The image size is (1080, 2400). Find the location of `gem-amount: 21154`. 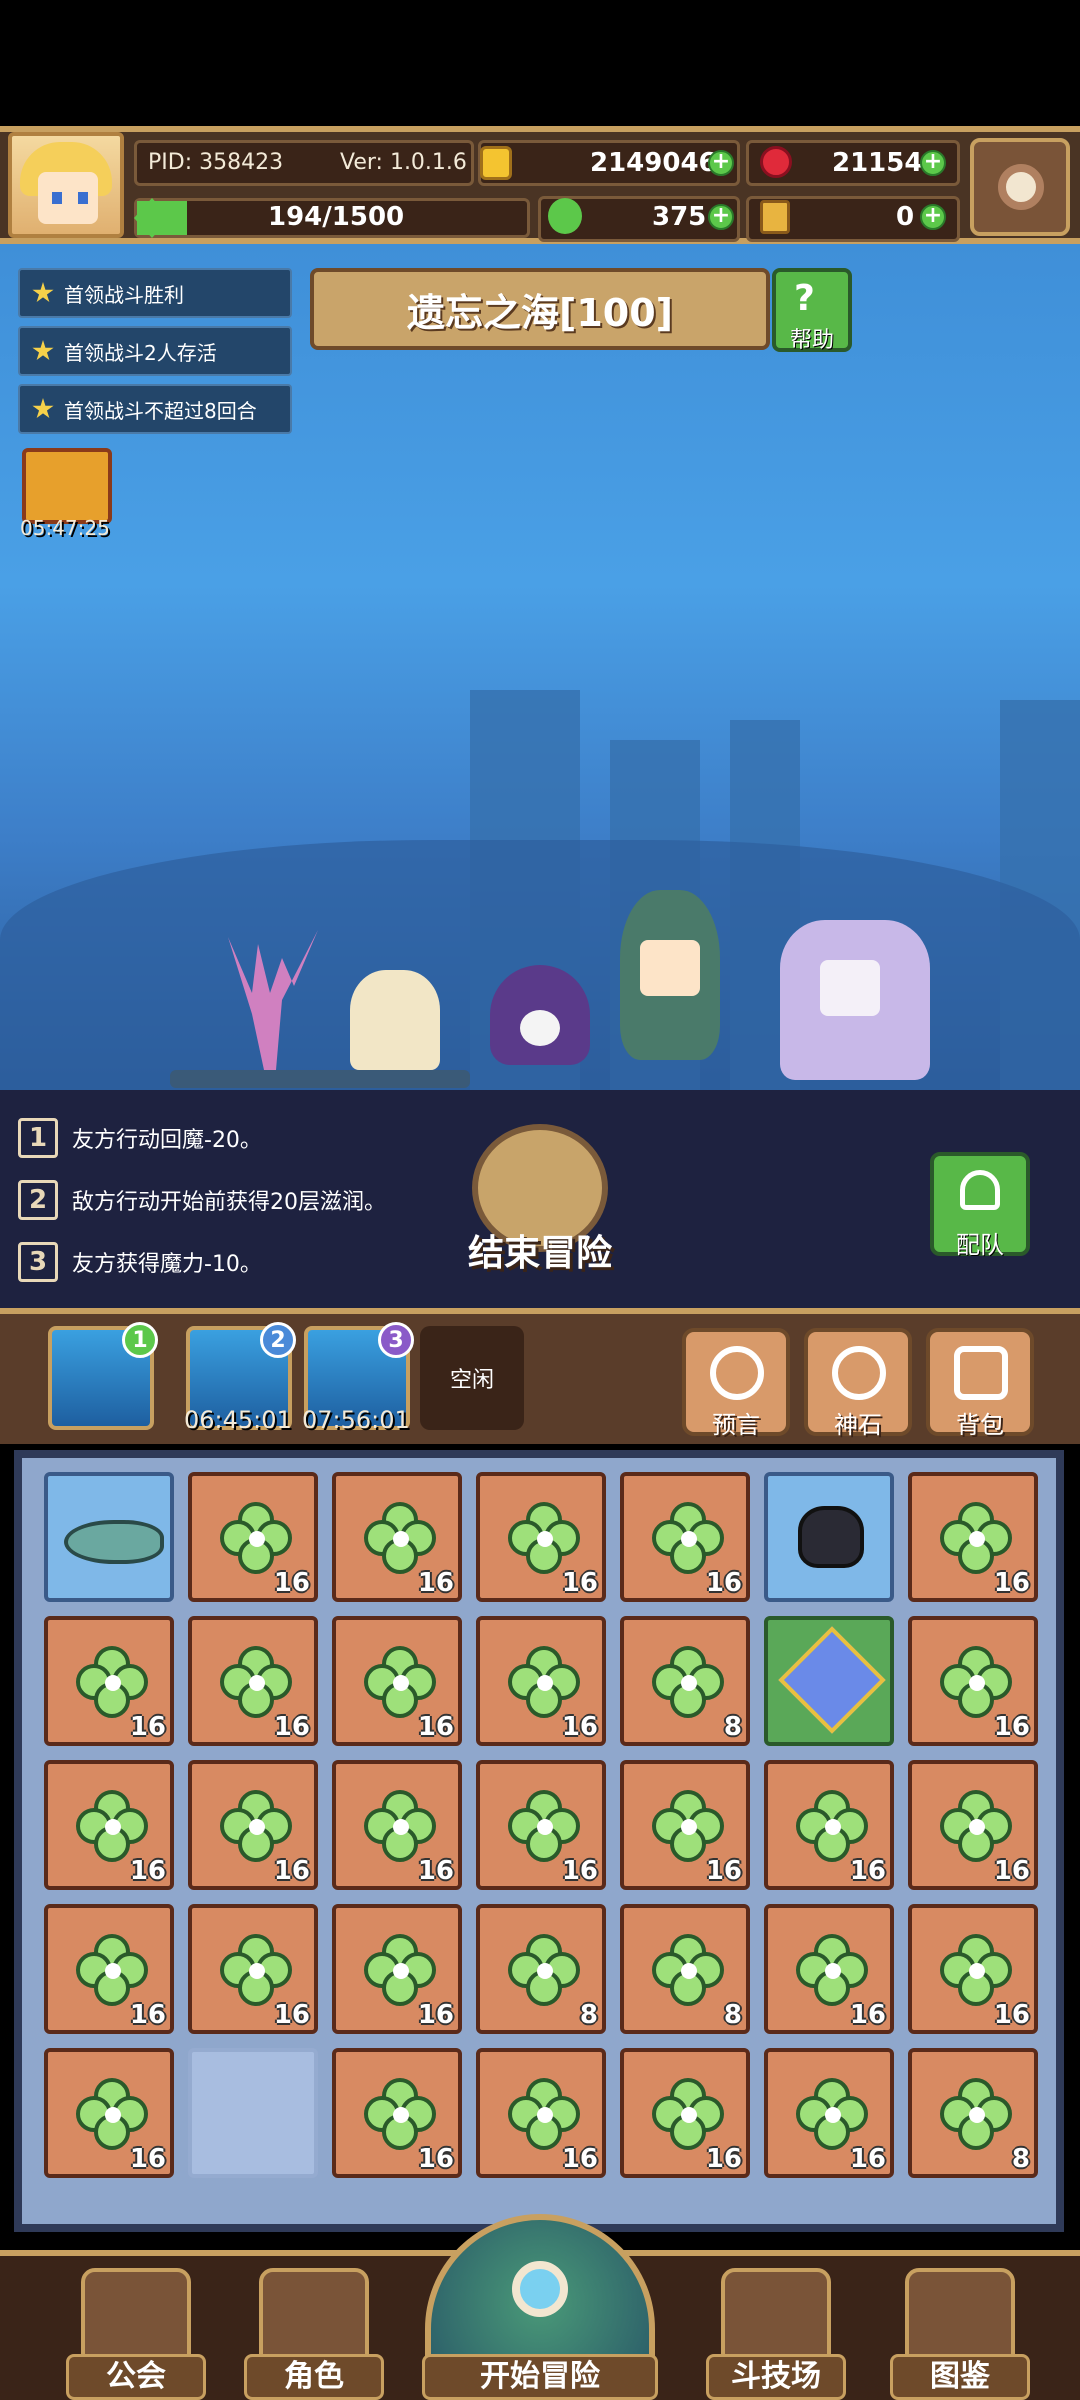

gem-amount: 21154 is located at coordinates (877, 163).